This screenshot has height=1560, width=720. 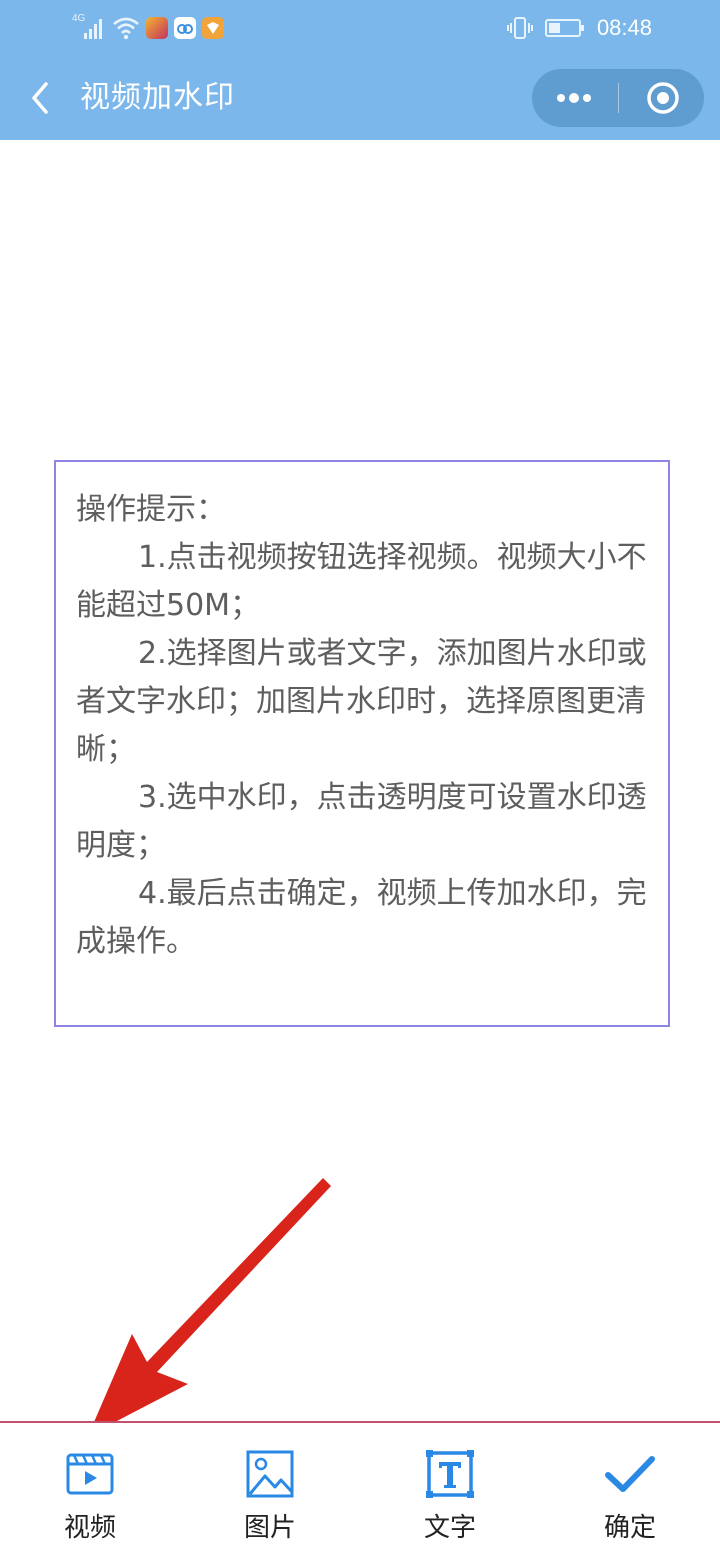 I want to click on shield-app-icon, so click(x=213, y=28).